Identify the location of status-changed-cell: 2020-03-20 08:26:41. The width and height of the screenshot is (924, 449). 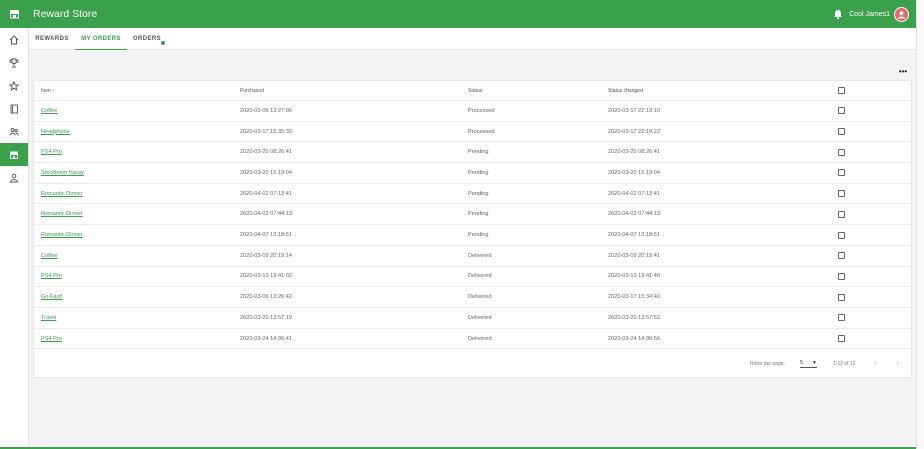
(634, 152).